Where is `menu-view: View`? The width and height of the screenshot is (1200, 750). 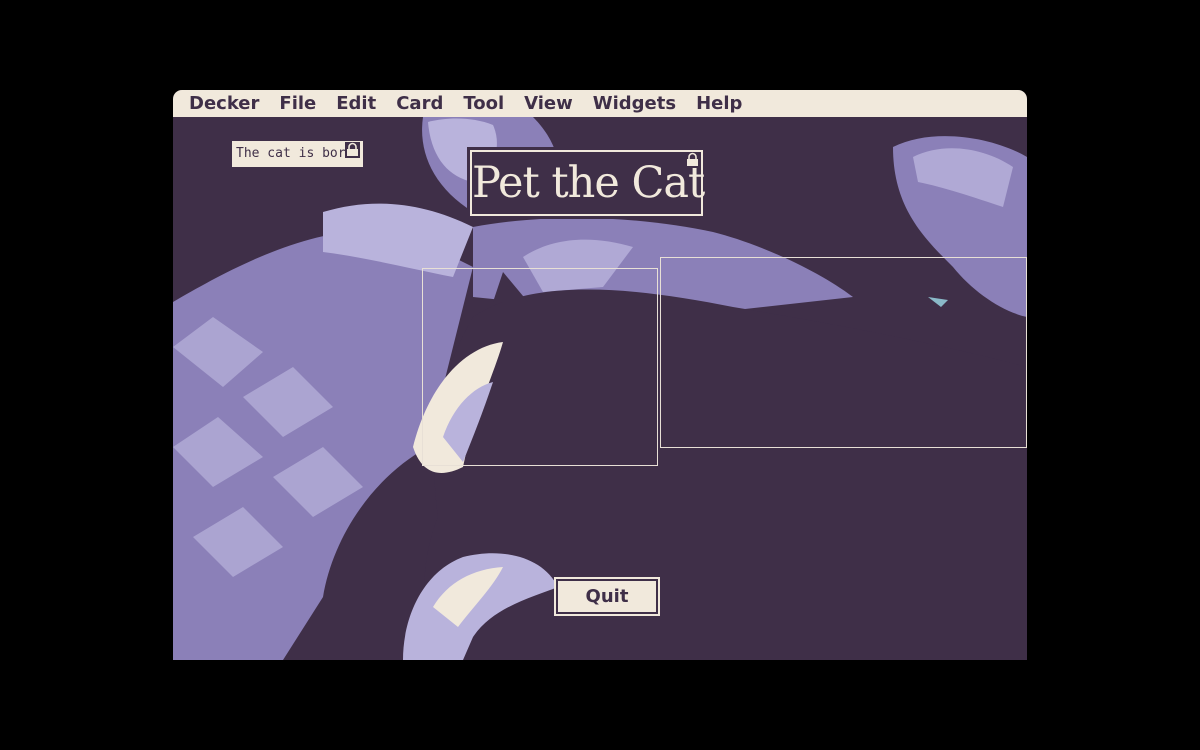
menu-view: View is located at coordinates (548, 103).